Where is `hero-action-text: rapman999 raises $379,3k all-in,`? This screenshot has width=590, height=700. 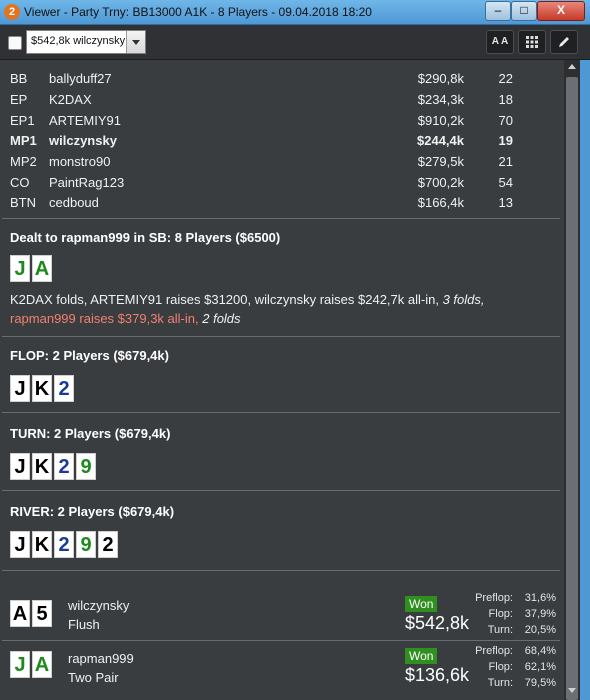
hero-action-text: rapman999 raises $379,3k all-in, is located at coordinates (104, 318).